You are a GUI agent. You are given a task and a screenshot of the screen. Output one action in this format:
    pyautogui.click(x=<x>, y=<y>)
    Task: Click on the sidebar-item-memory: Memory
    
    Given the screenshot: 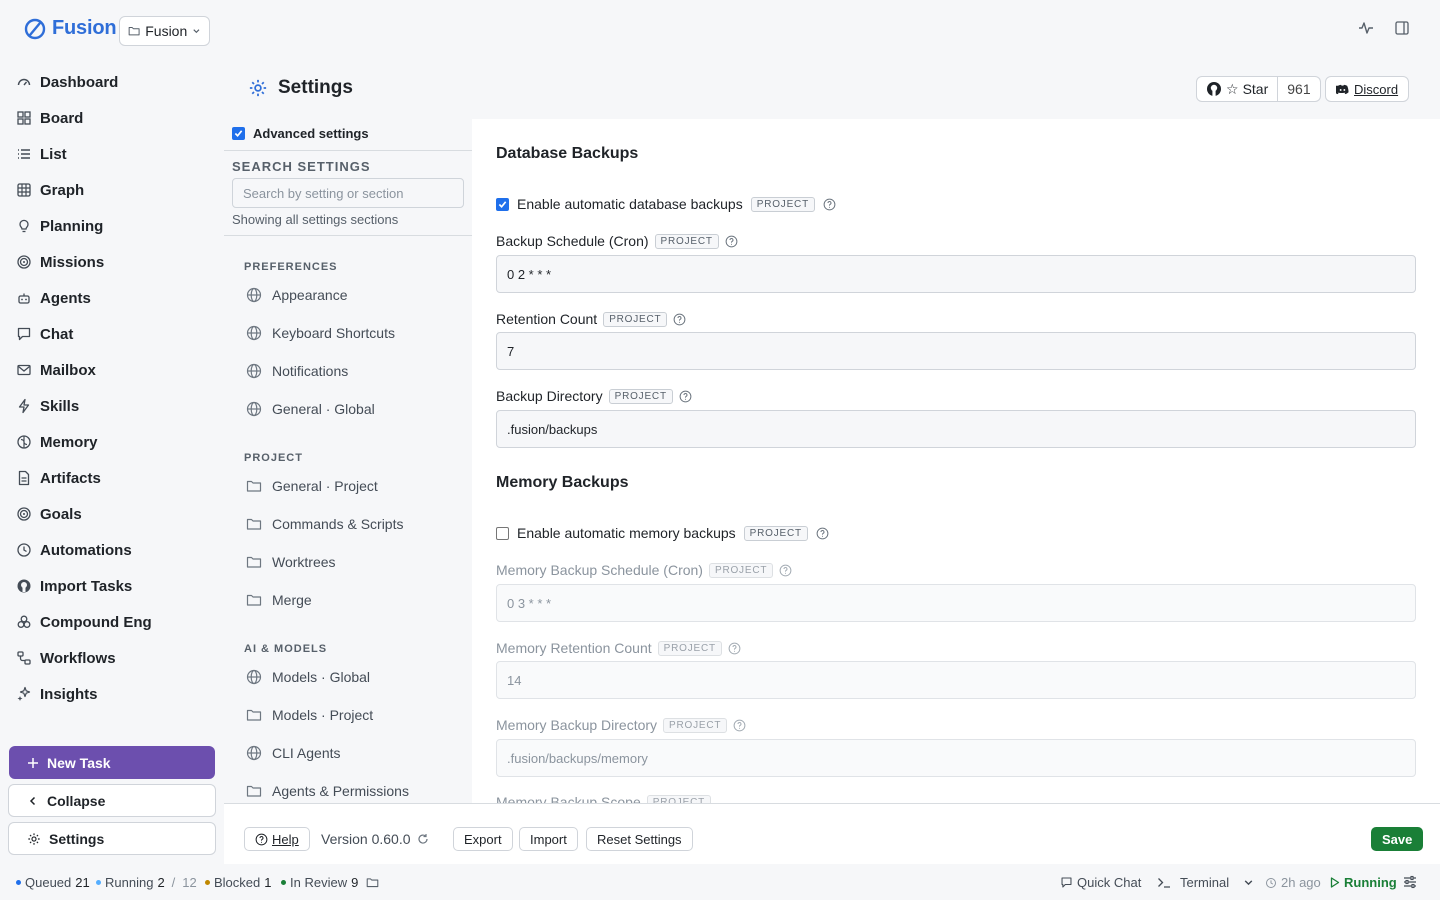 What is the action you would take?
    pyautogui.click(x=116, y=442)
    